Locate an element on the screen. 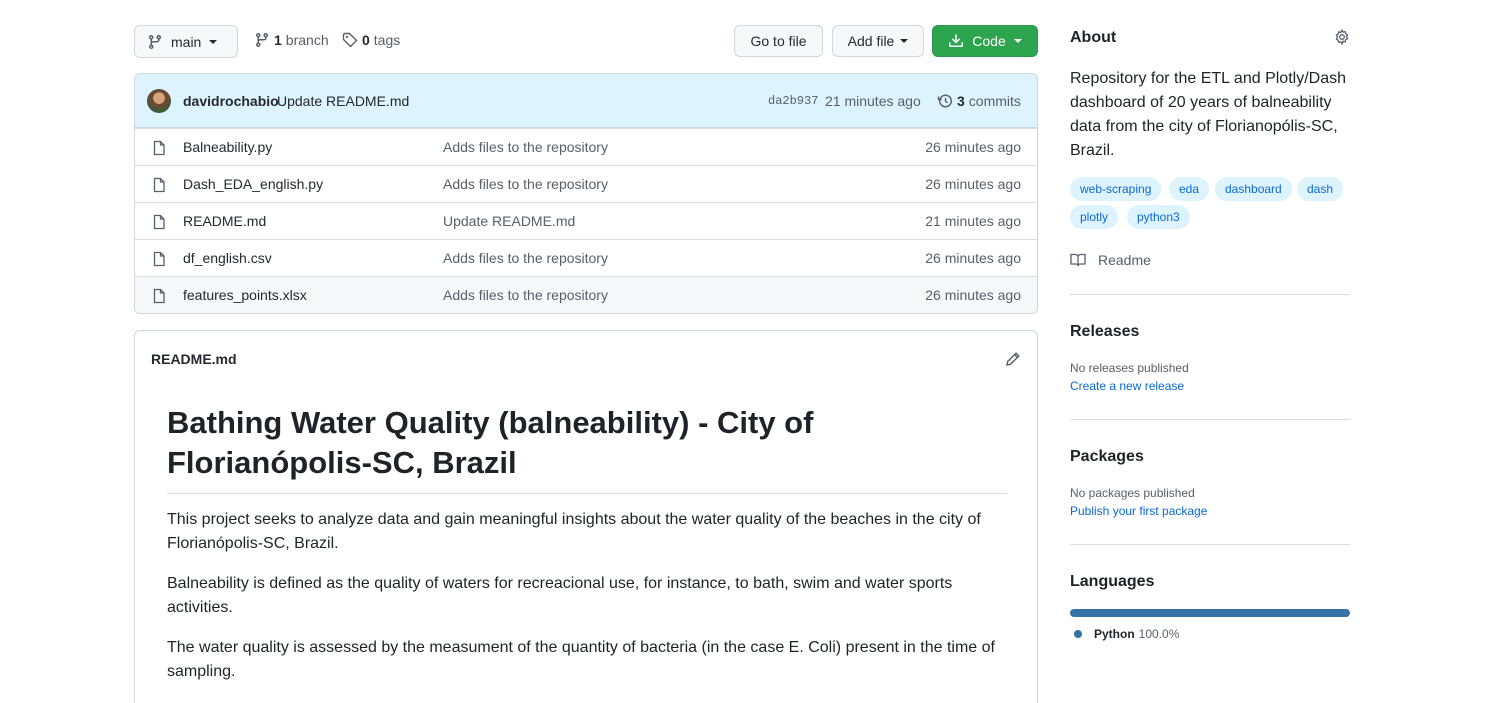 This screenshot has width=1506, height=703. commits-link: 3 commits is located at coordinates (979, 101).